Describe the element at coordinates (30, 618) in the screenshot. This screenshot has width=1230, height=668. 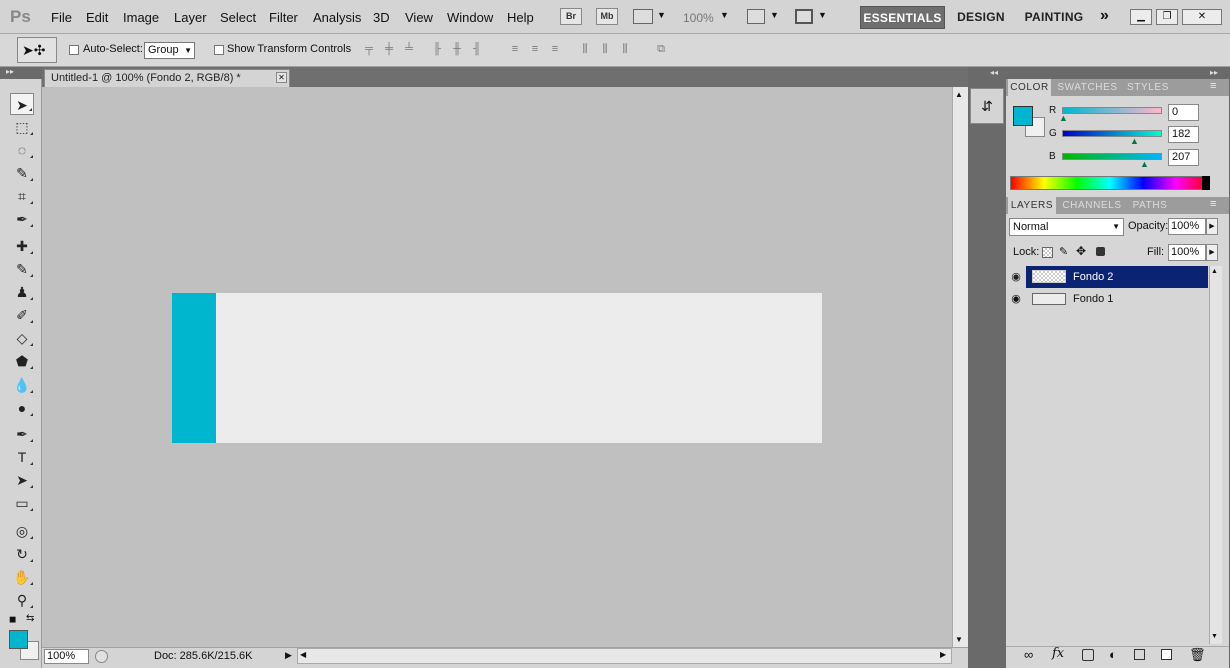
I see `swap-colors-icon: ⇆` at that location.